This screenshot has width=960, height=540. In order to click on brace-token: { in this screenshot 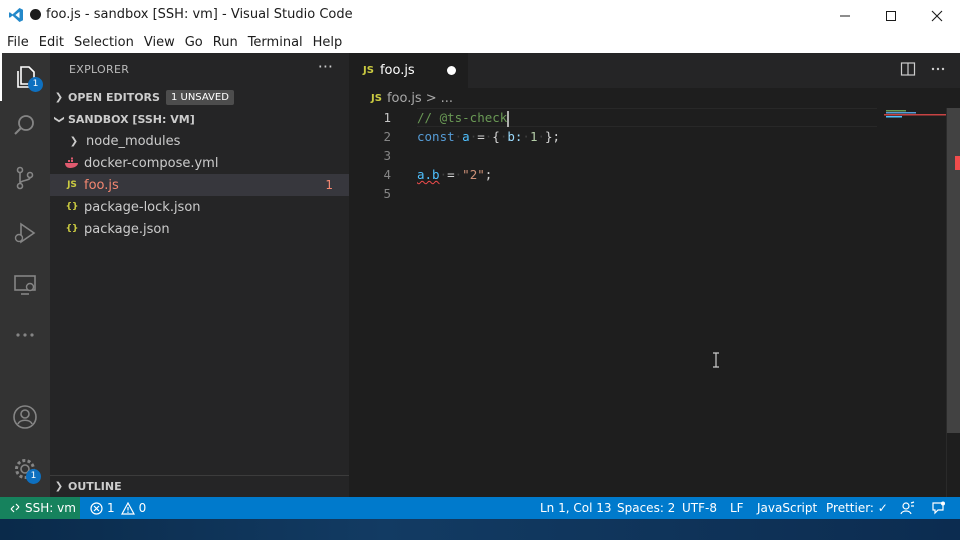, I will do `click(496, 136)`.